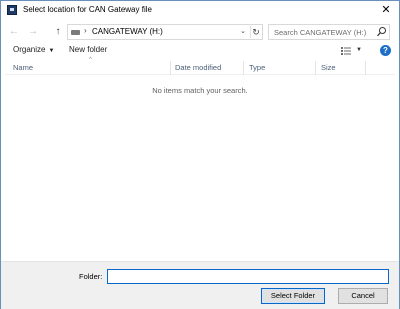  What do you see at coordinates (75, 32) in the screenshot?
I see `drive-icon` at bounding box center [75, 32].